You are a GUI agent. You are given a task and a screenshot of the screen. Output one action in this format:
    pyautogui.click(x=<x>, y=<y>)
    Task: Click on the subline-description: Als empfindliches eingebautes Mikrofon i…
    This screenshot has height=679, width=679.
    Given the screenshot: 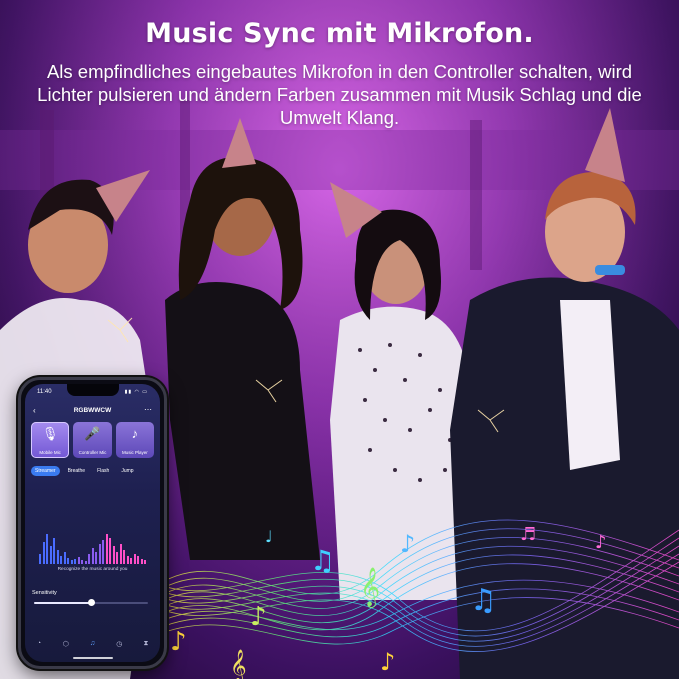 What is the action you would take?
    pyautogui.click(x=339, y=94)
    